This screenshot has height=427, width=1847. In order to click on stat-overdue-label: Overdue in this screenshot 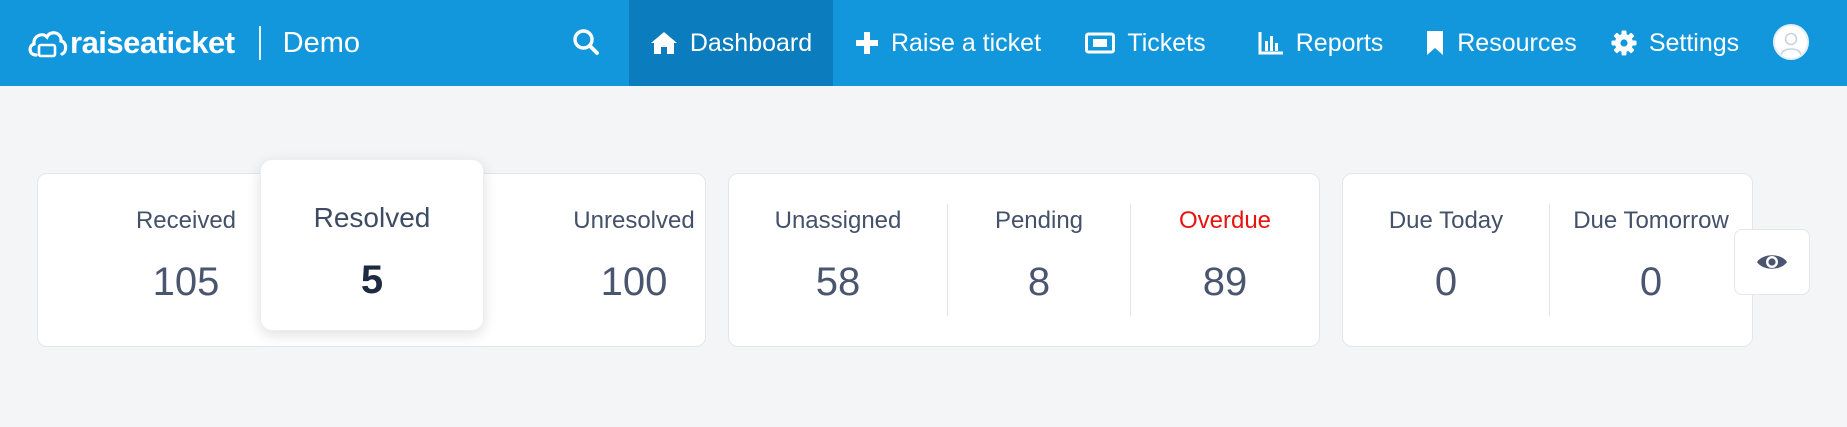, I will do `click(1225, 220)`.